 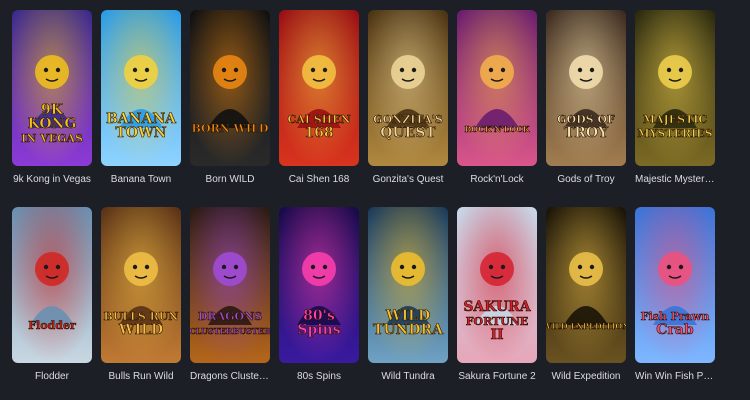 What do you see at coordinates (675, 330) in the screenshot?
I see `game-art-title: Crab` at bounding box center [675, 330].